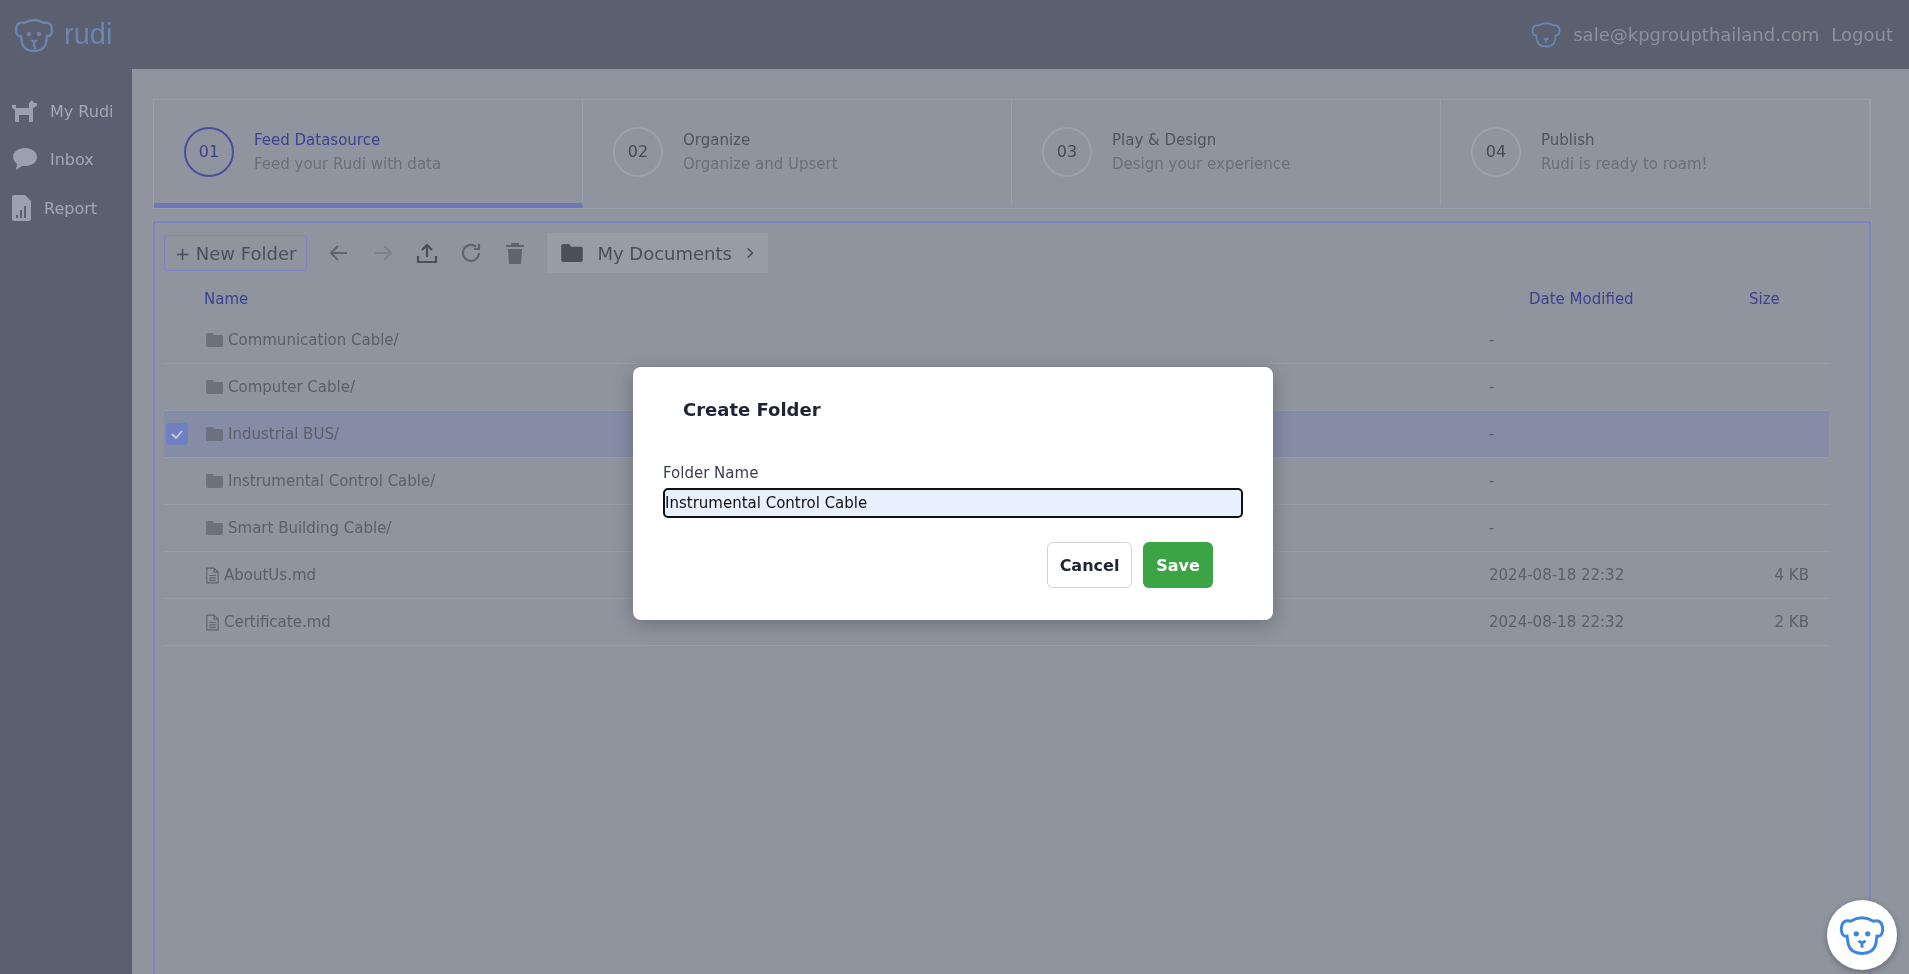  Describe the element at coordinates (752, 409) in the screenshot. I see `dialog-title: Create Folder` at that location.